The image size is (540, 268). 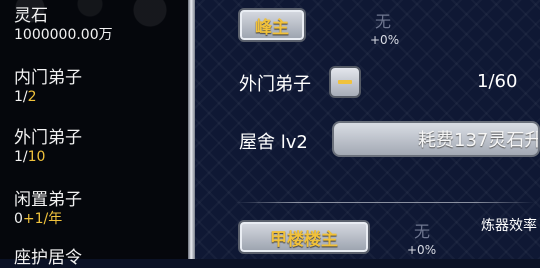 What do you see at coordinates (436, 139) in the screenshot?
I see `house-upgrade-button: 耗费137灵石升级` at bounding box center [436, 139].